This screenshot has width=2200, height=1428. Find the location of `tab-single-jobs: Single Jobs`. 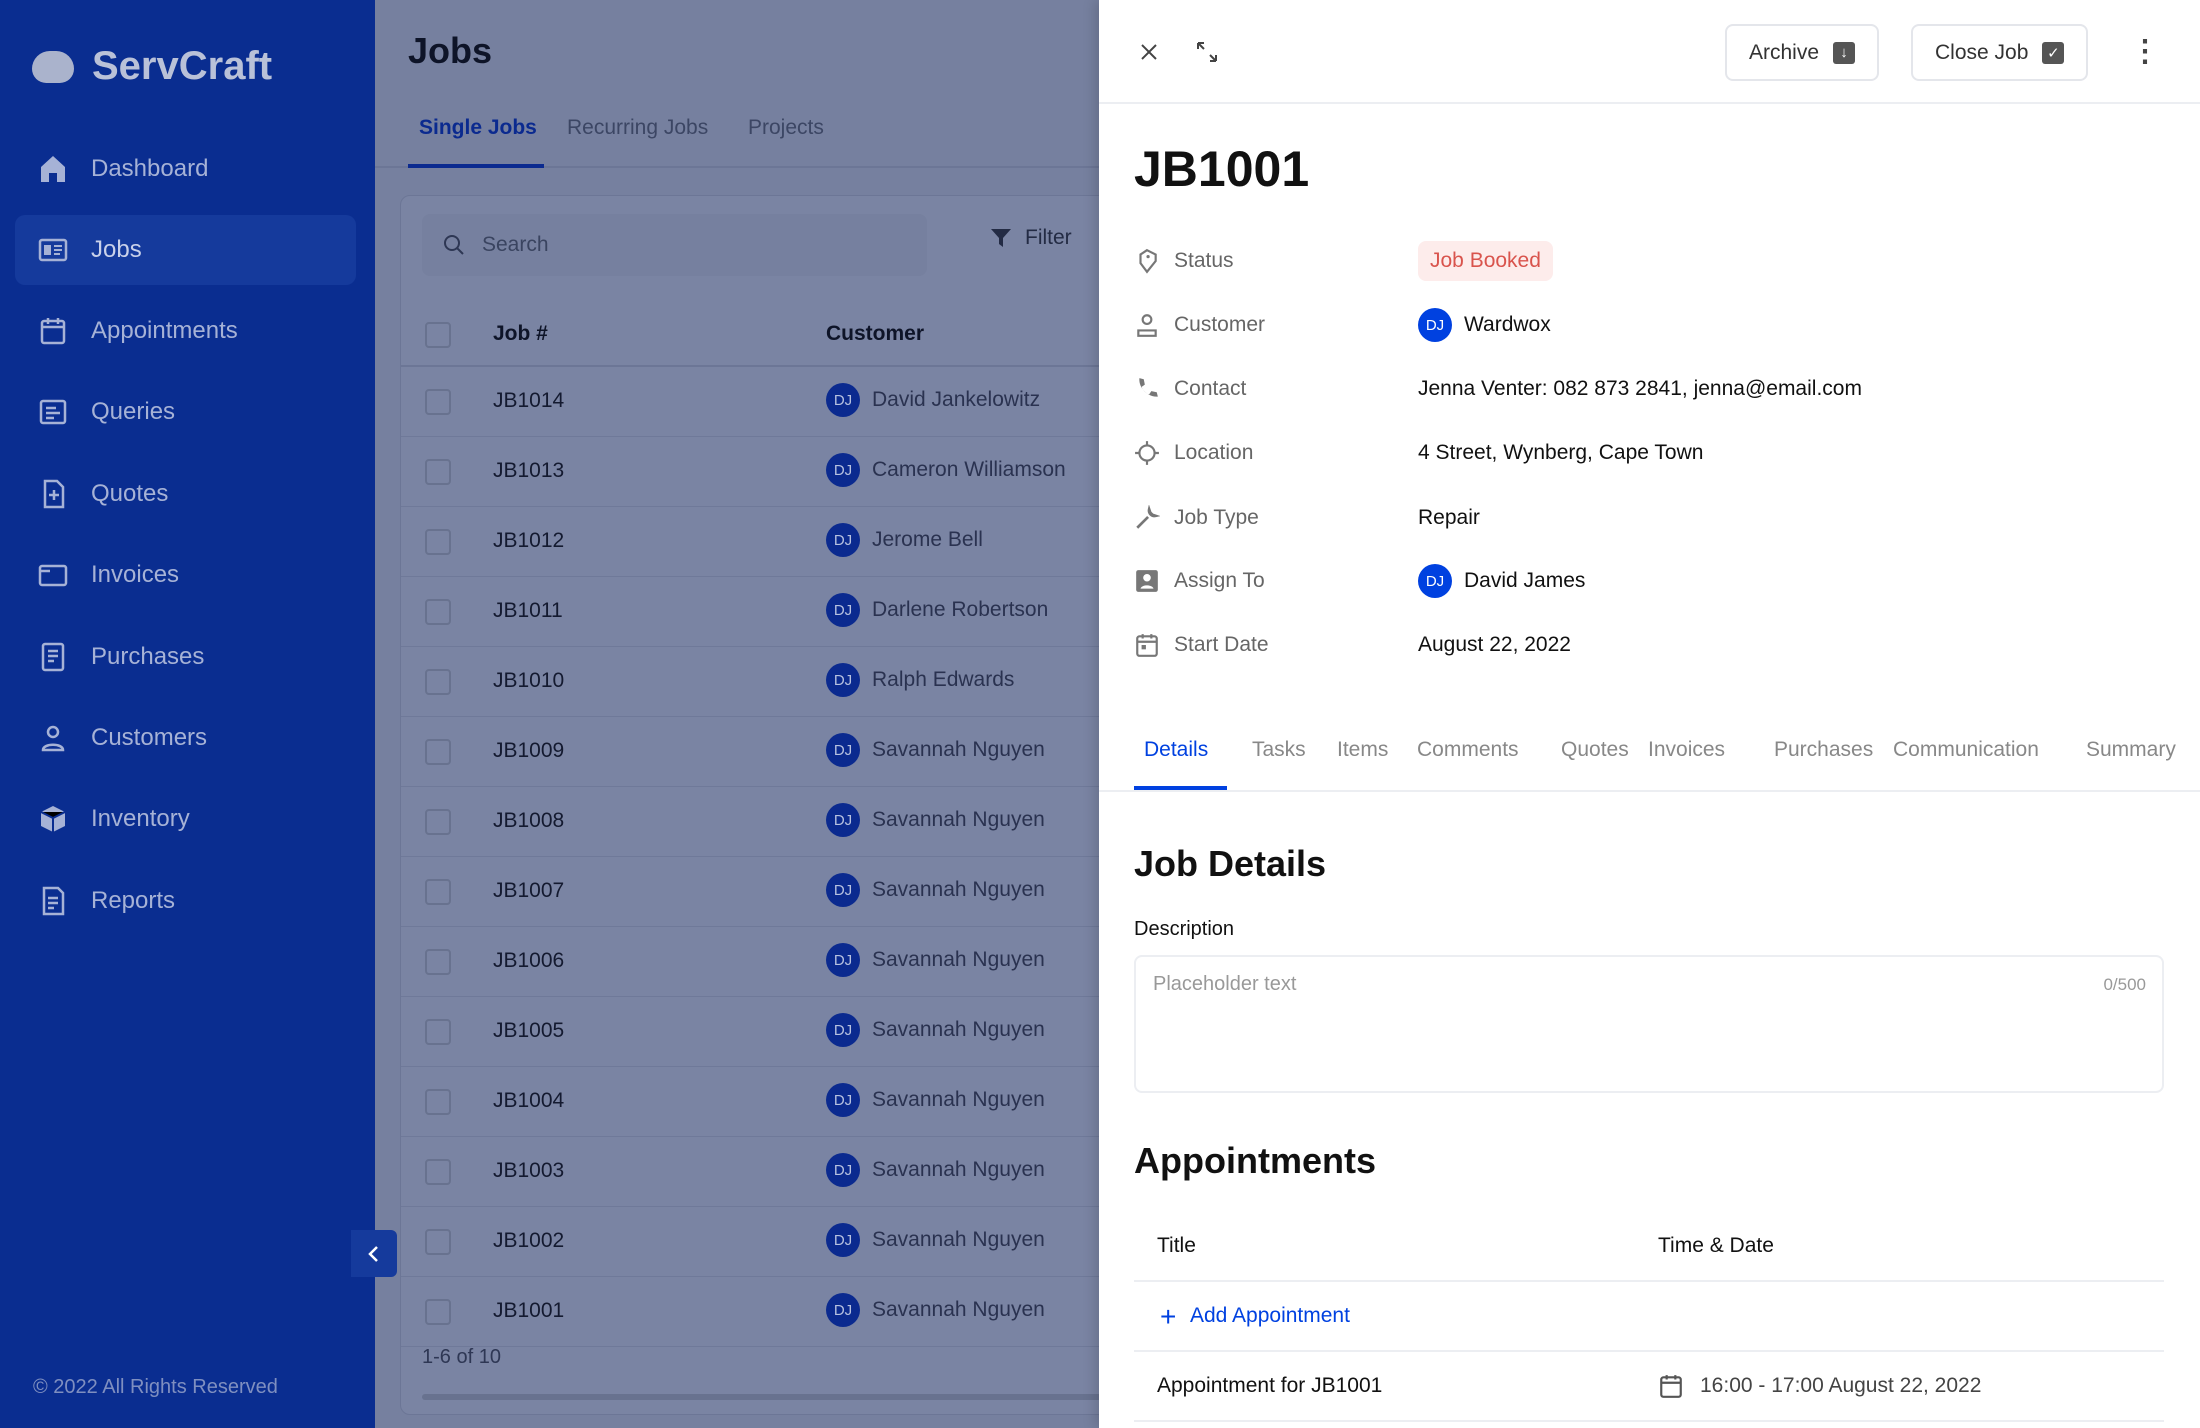

tab-single-jobs: Single Jobs is located at coordinates (478, 128).